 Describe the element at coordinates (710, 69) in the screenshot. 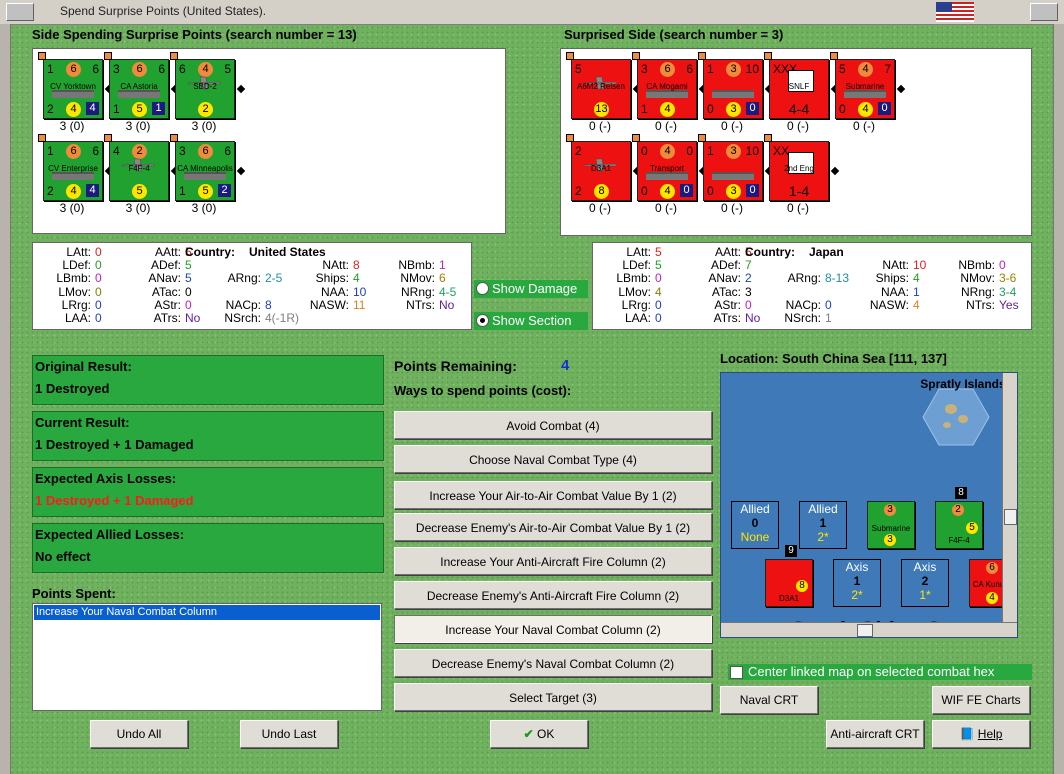

I see `counter-top-left: 1` at that location.